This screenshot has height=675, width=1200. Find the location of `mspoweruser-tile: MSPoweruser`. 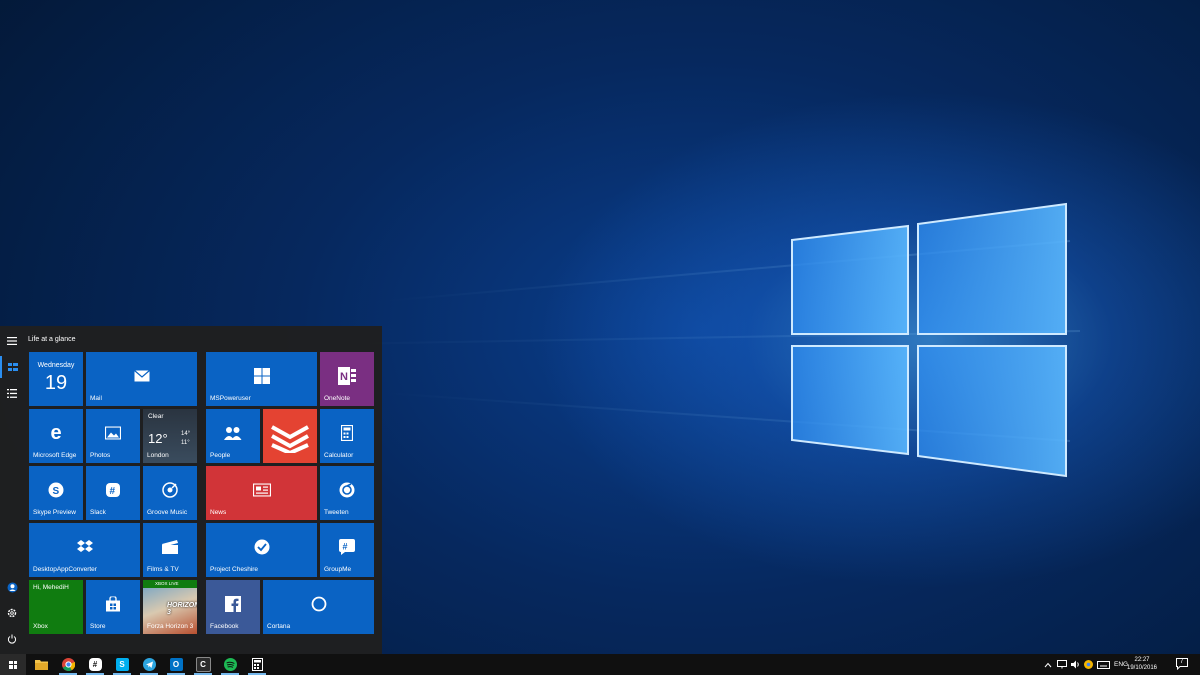

mspoweruser-tile: MSPoweruser is located at coordinates (261, 379).